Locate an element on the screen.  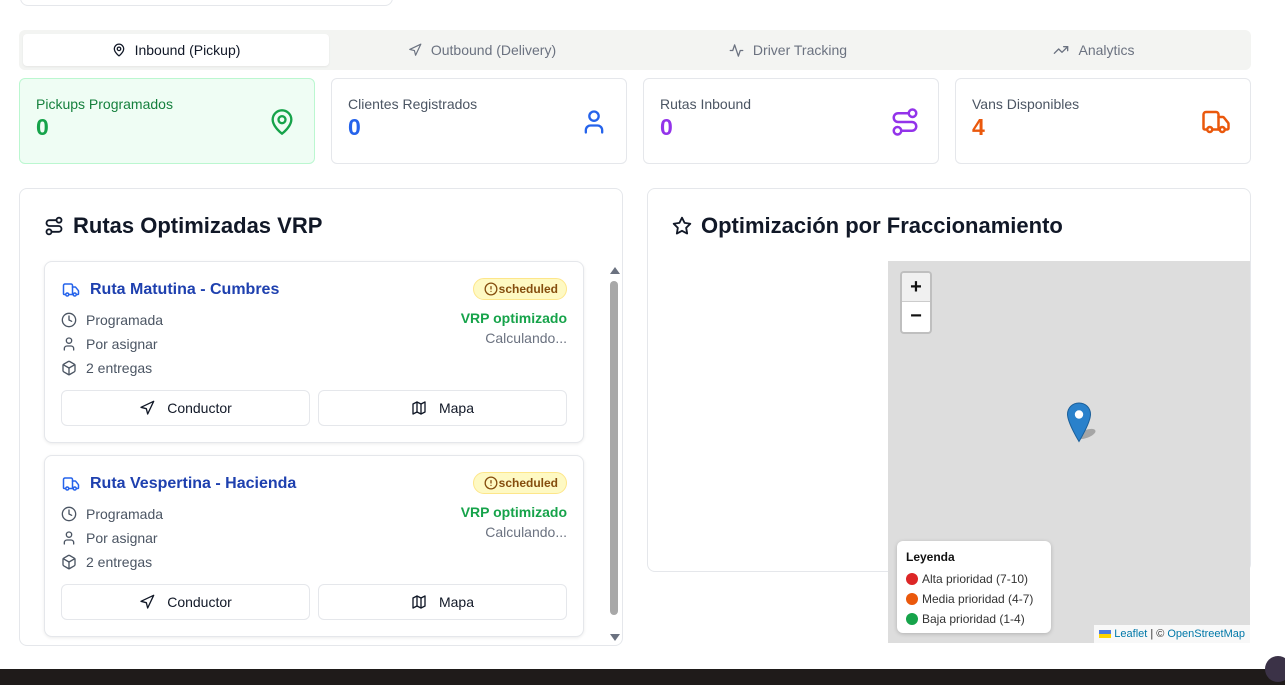
tab-driver-tracking: Driver Tracking is located at coordinates (788, 50).